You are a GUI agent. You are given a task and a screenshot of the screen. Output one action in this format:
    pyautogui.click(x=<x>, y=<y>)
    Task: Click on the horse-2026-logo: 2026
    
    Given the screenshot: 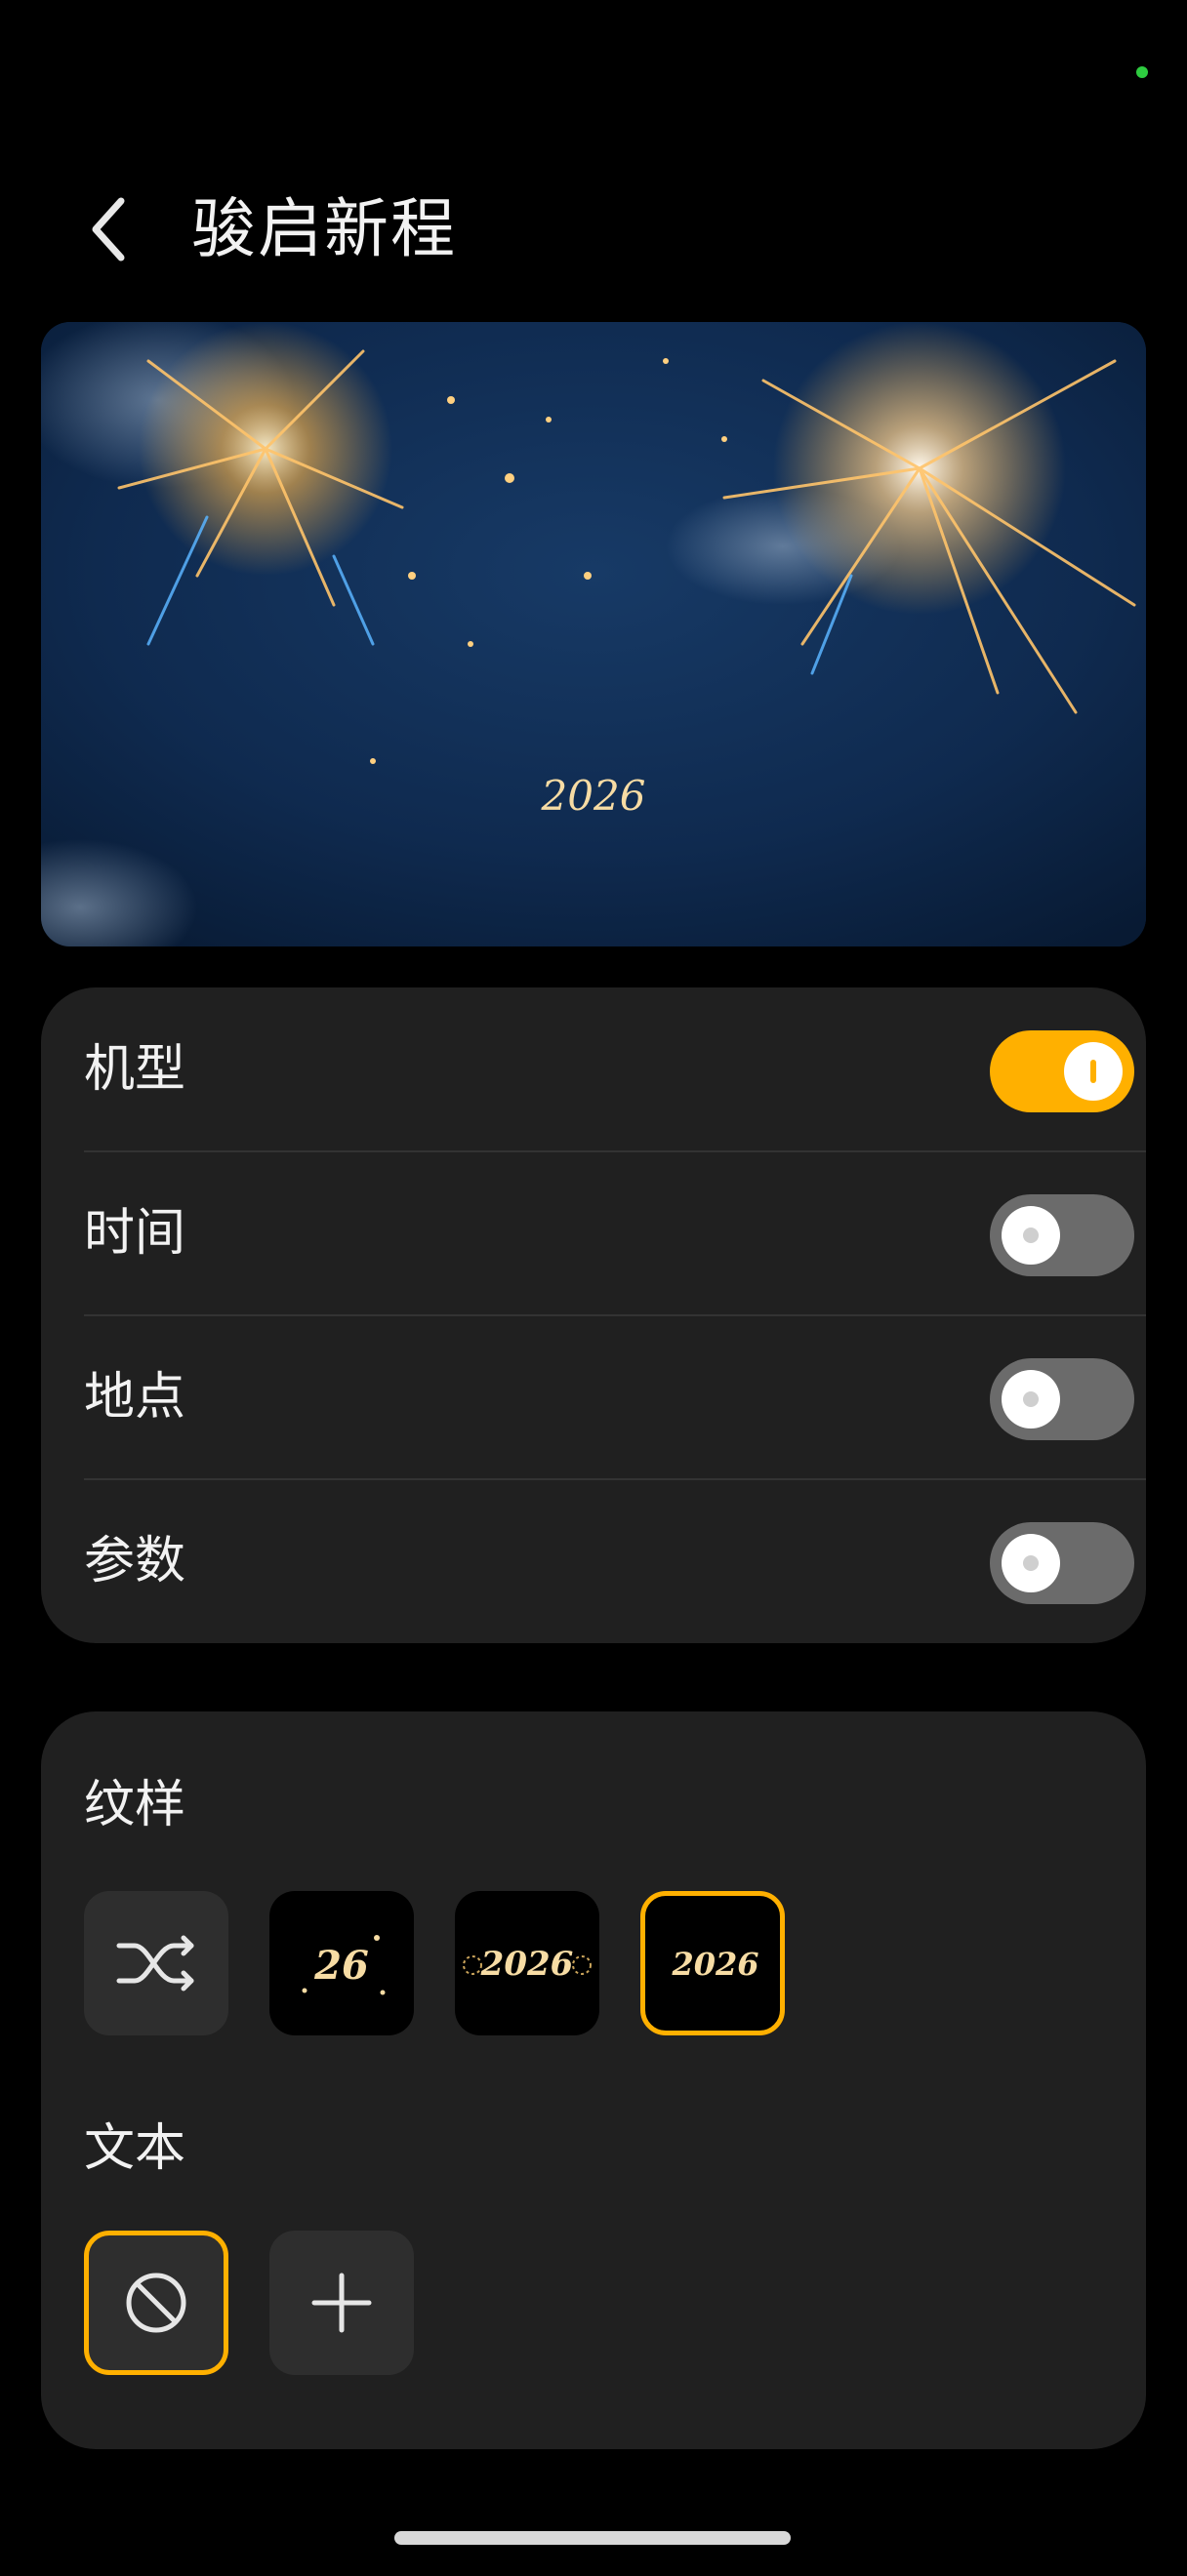 What is the action you would take?
    pyautogui.click(x=593, y=796)
    